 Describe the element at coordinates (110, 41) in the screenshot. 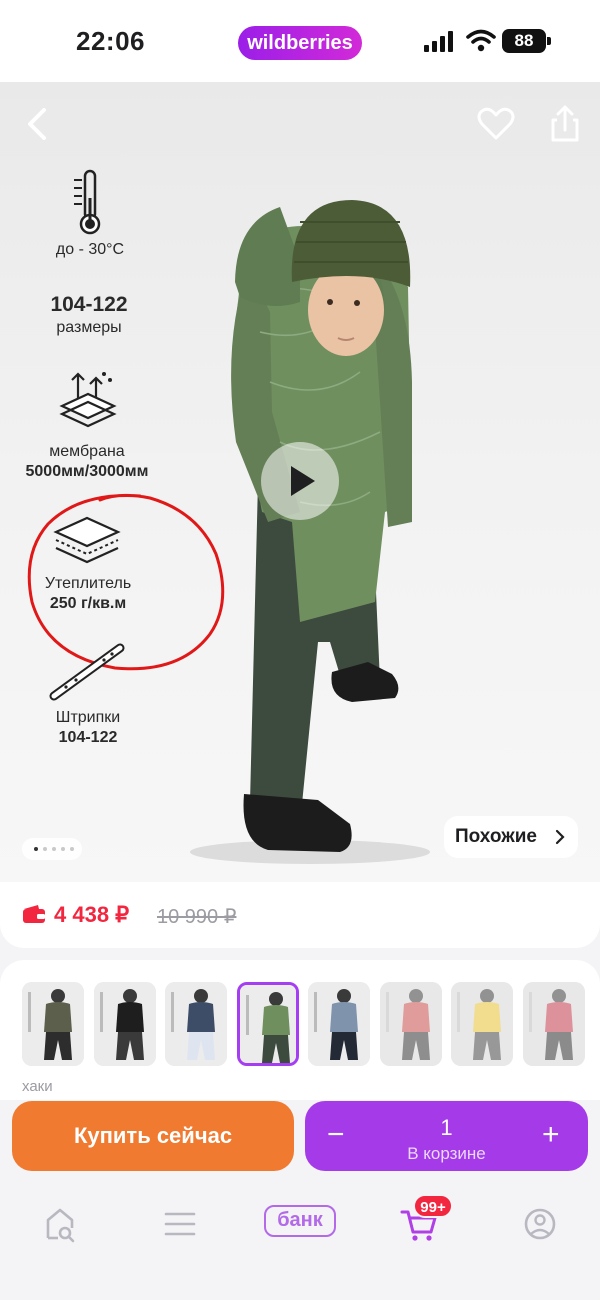

I see `clock: 22:06` at that location.